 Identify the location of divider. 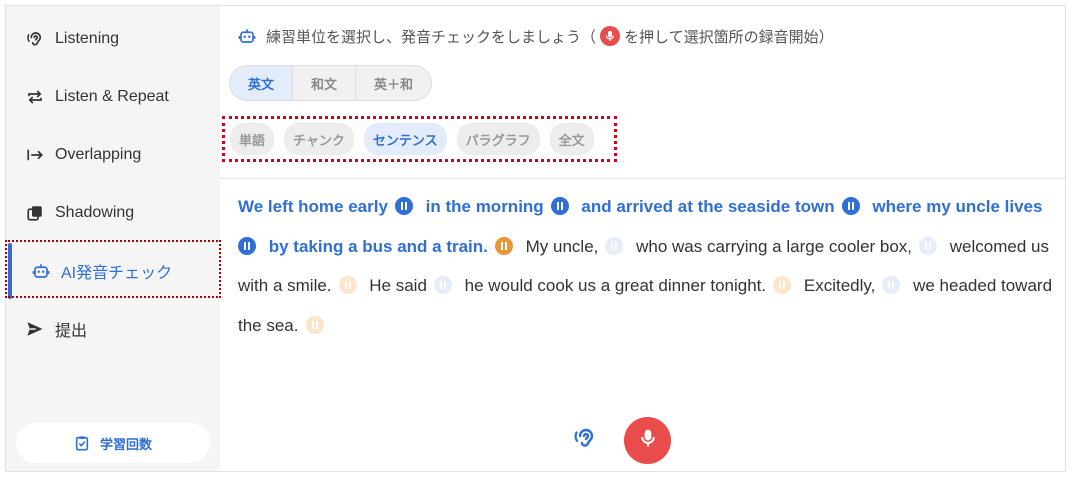
(642, 178).